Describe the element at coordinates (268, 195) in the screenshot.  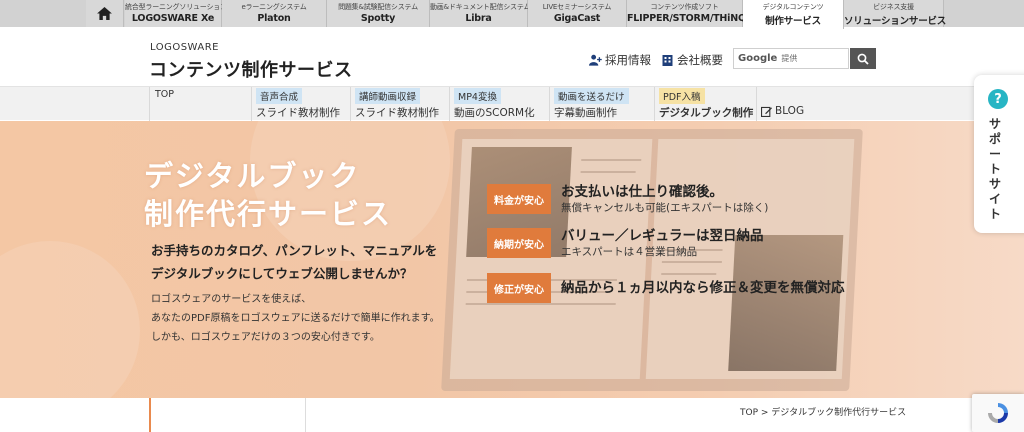
I see `hero-title: デジタルブック 制作代行サービス` at that location.